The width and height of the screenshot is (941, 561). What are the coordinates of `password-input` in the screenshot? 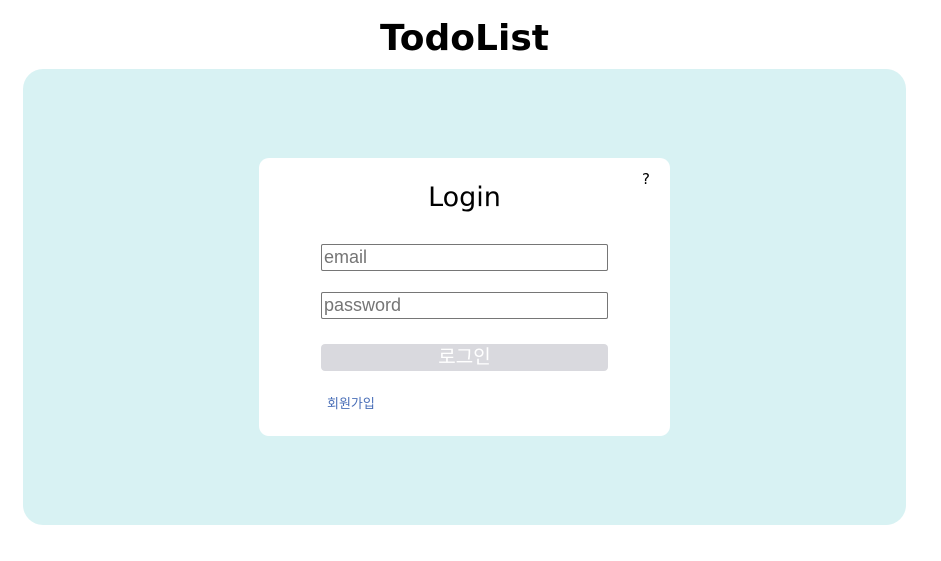 It's located at (464, 305).